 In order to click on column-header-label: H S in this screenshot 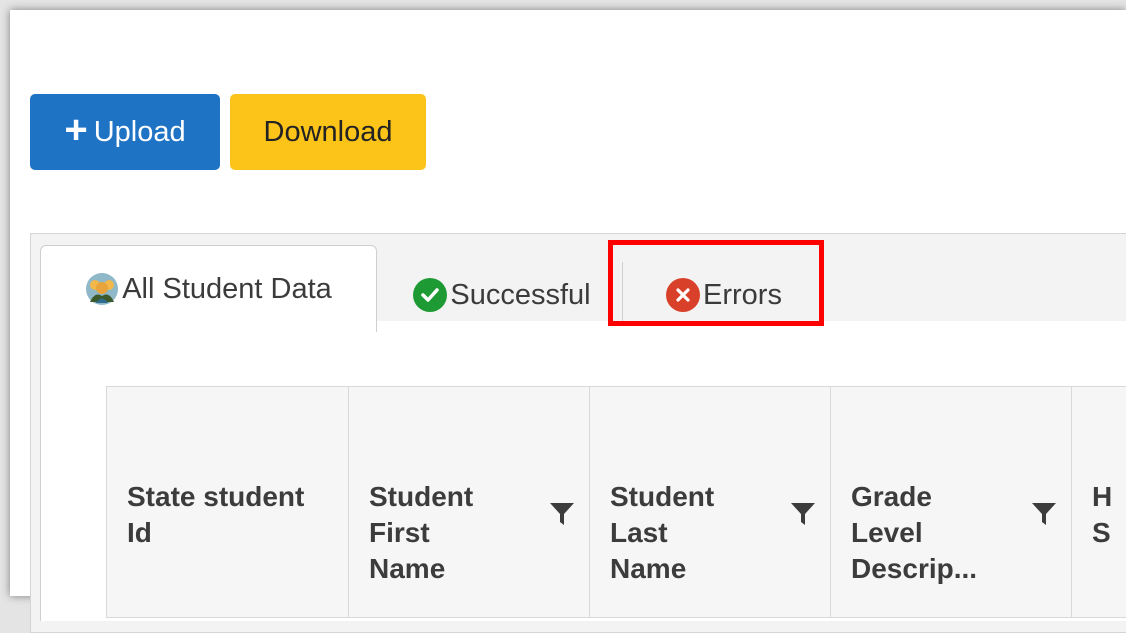, I will do `click(1102, 514)`.